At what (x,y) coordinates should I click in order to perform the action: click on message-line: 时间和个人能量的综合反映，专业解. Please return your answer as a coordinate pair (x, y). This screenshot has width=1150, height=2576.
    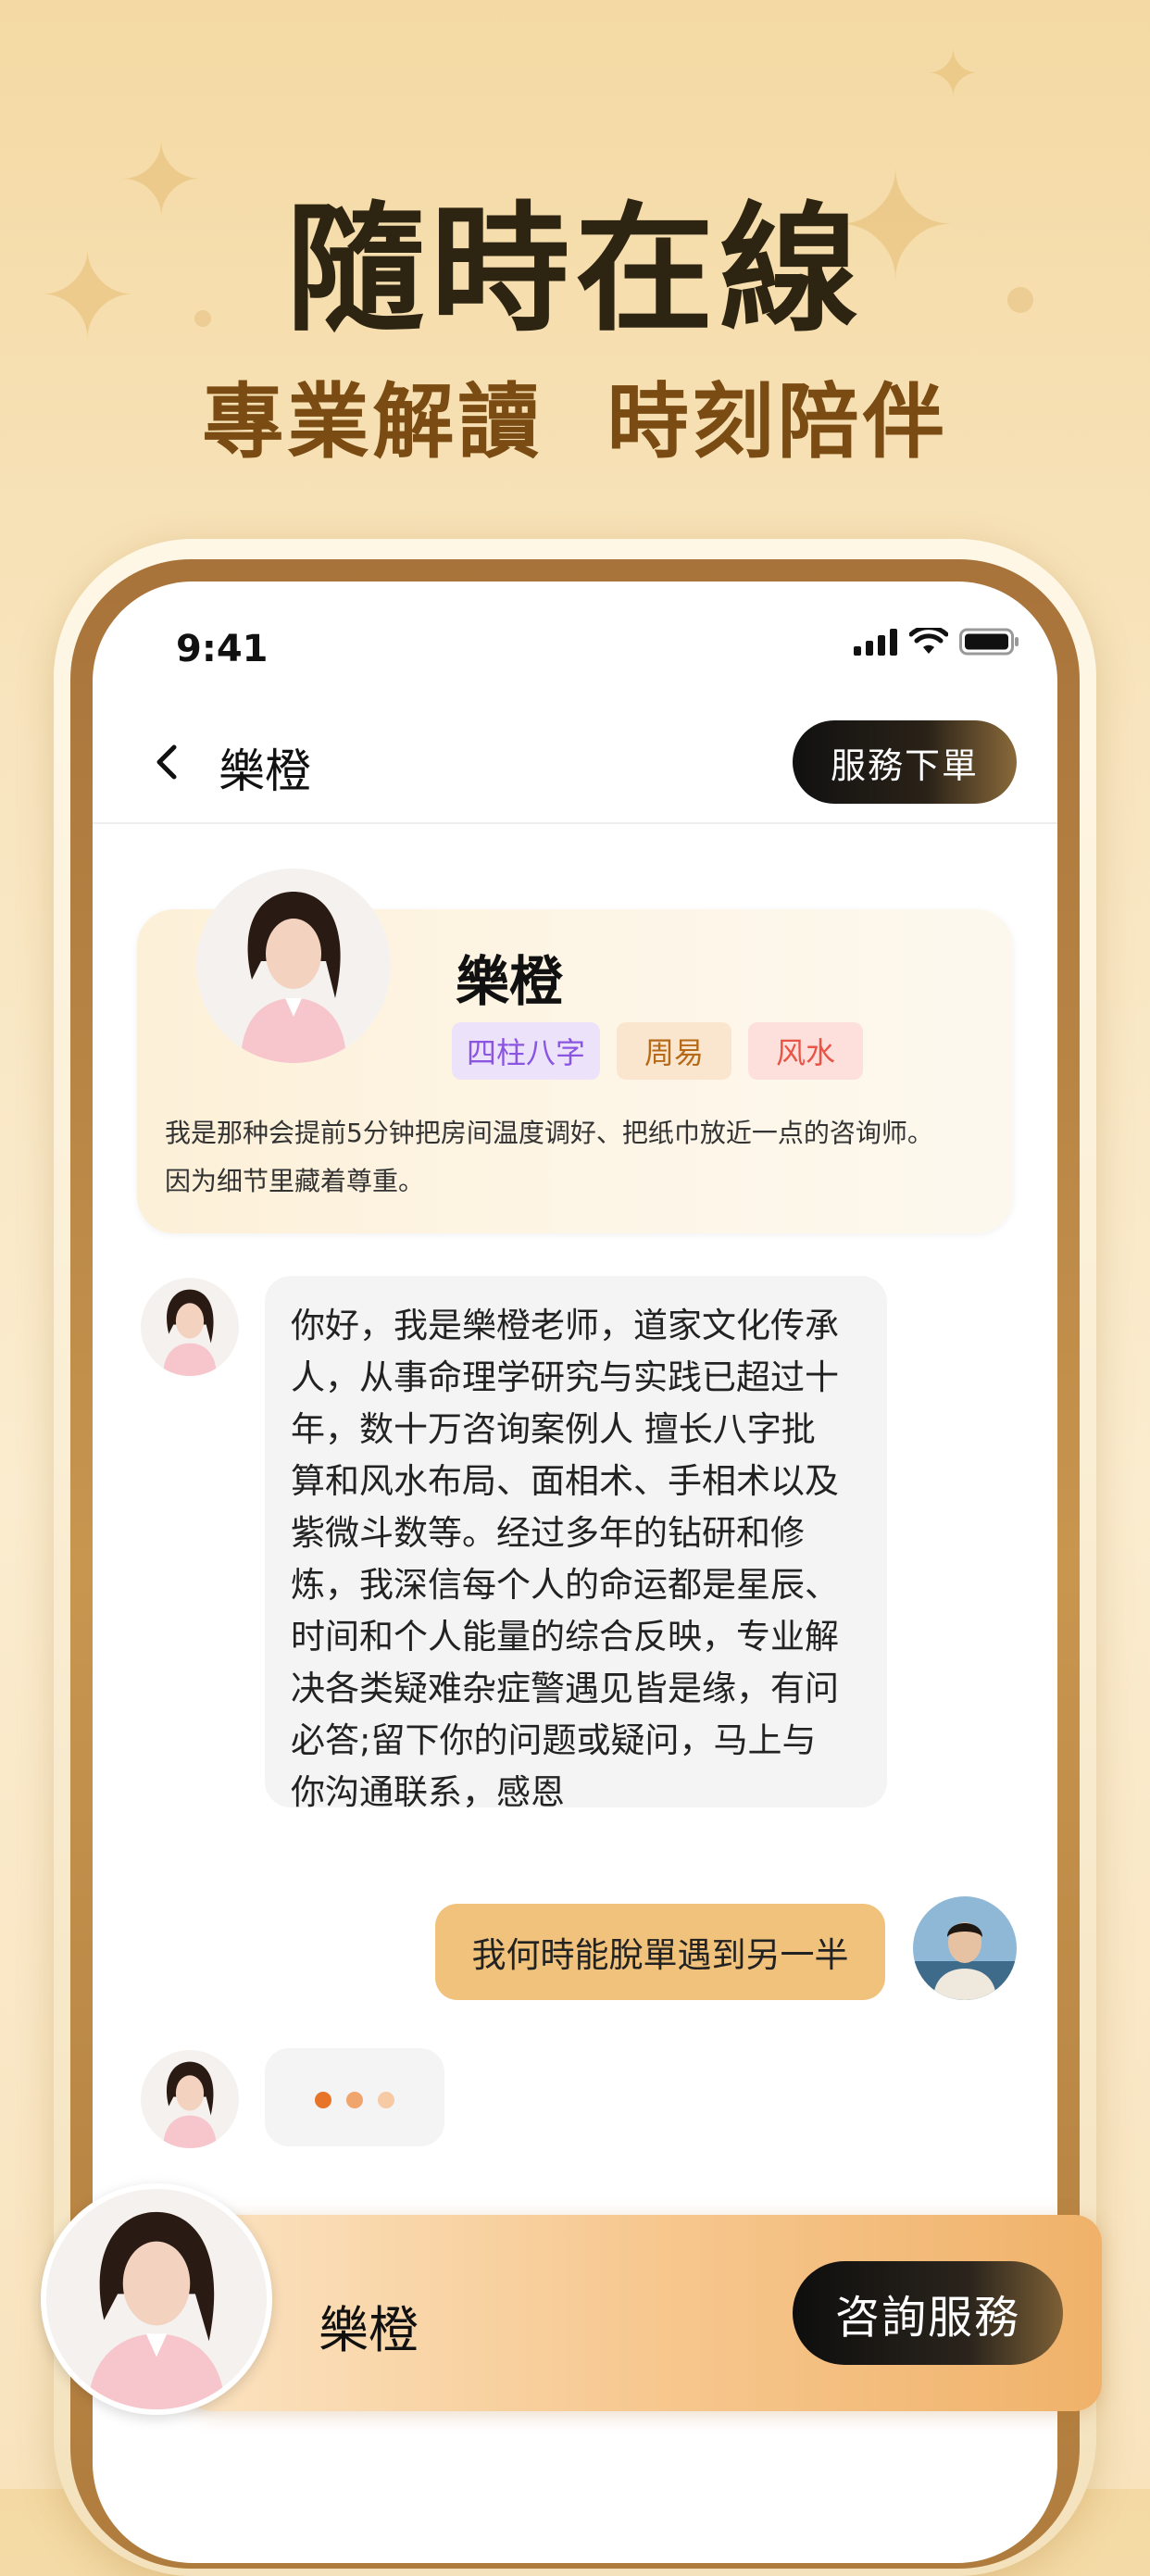
    Looking at the image, I should click on (565, 1637).